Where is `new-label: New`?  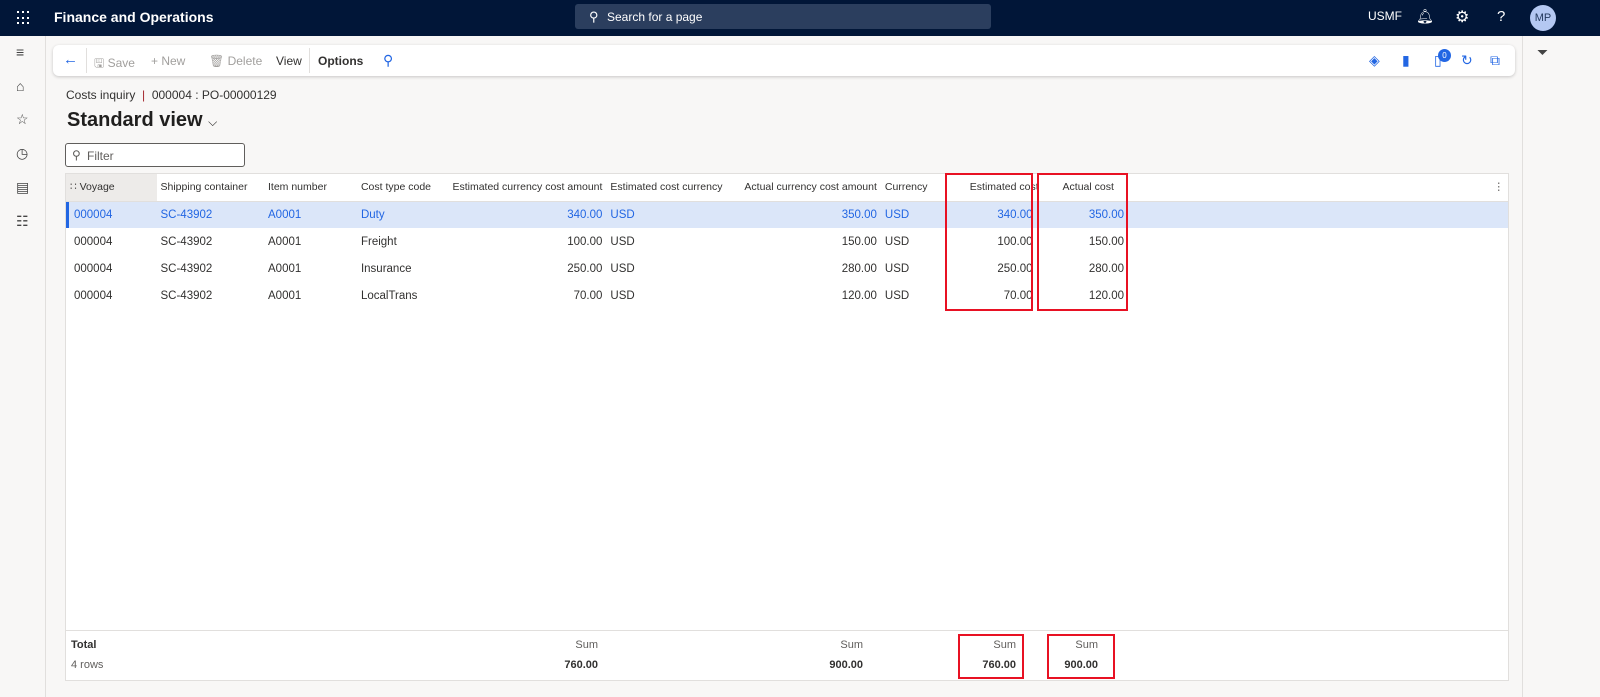 new-label: New is located at coordinates (173, 61).